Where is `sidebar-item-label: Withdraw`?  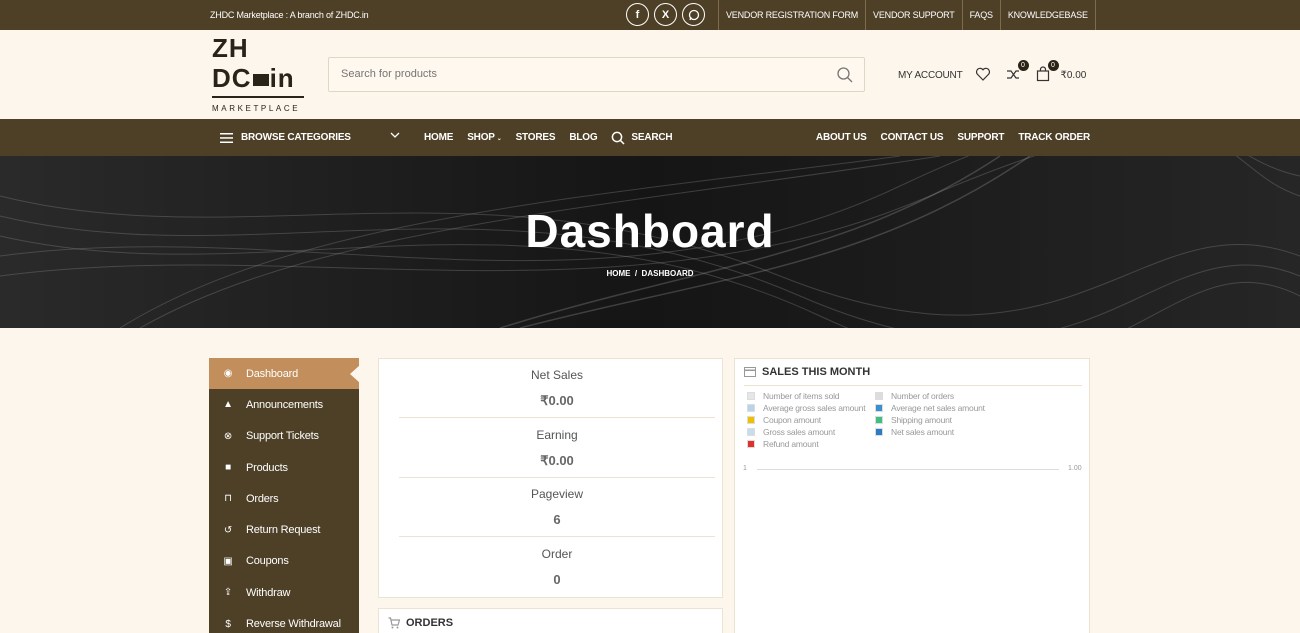 sidebar-item-label: Withdraw is located at coordinates (268, 592).